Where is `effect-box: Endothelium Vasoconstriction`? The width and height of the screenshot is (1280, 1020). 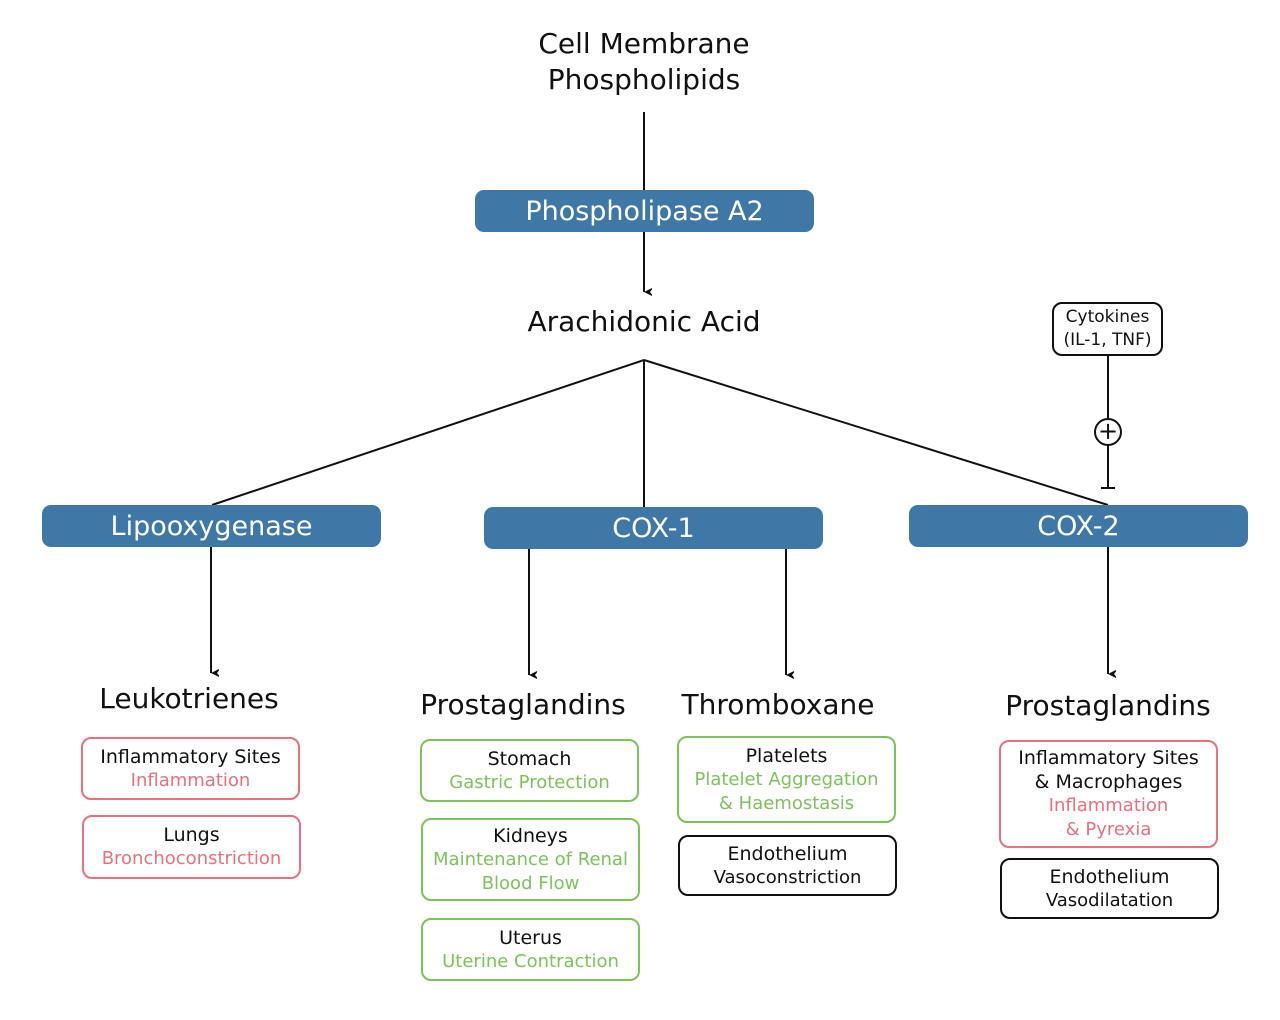
effect-box: Endothelium Vasoconstriction is located at coordinates (787, 865).